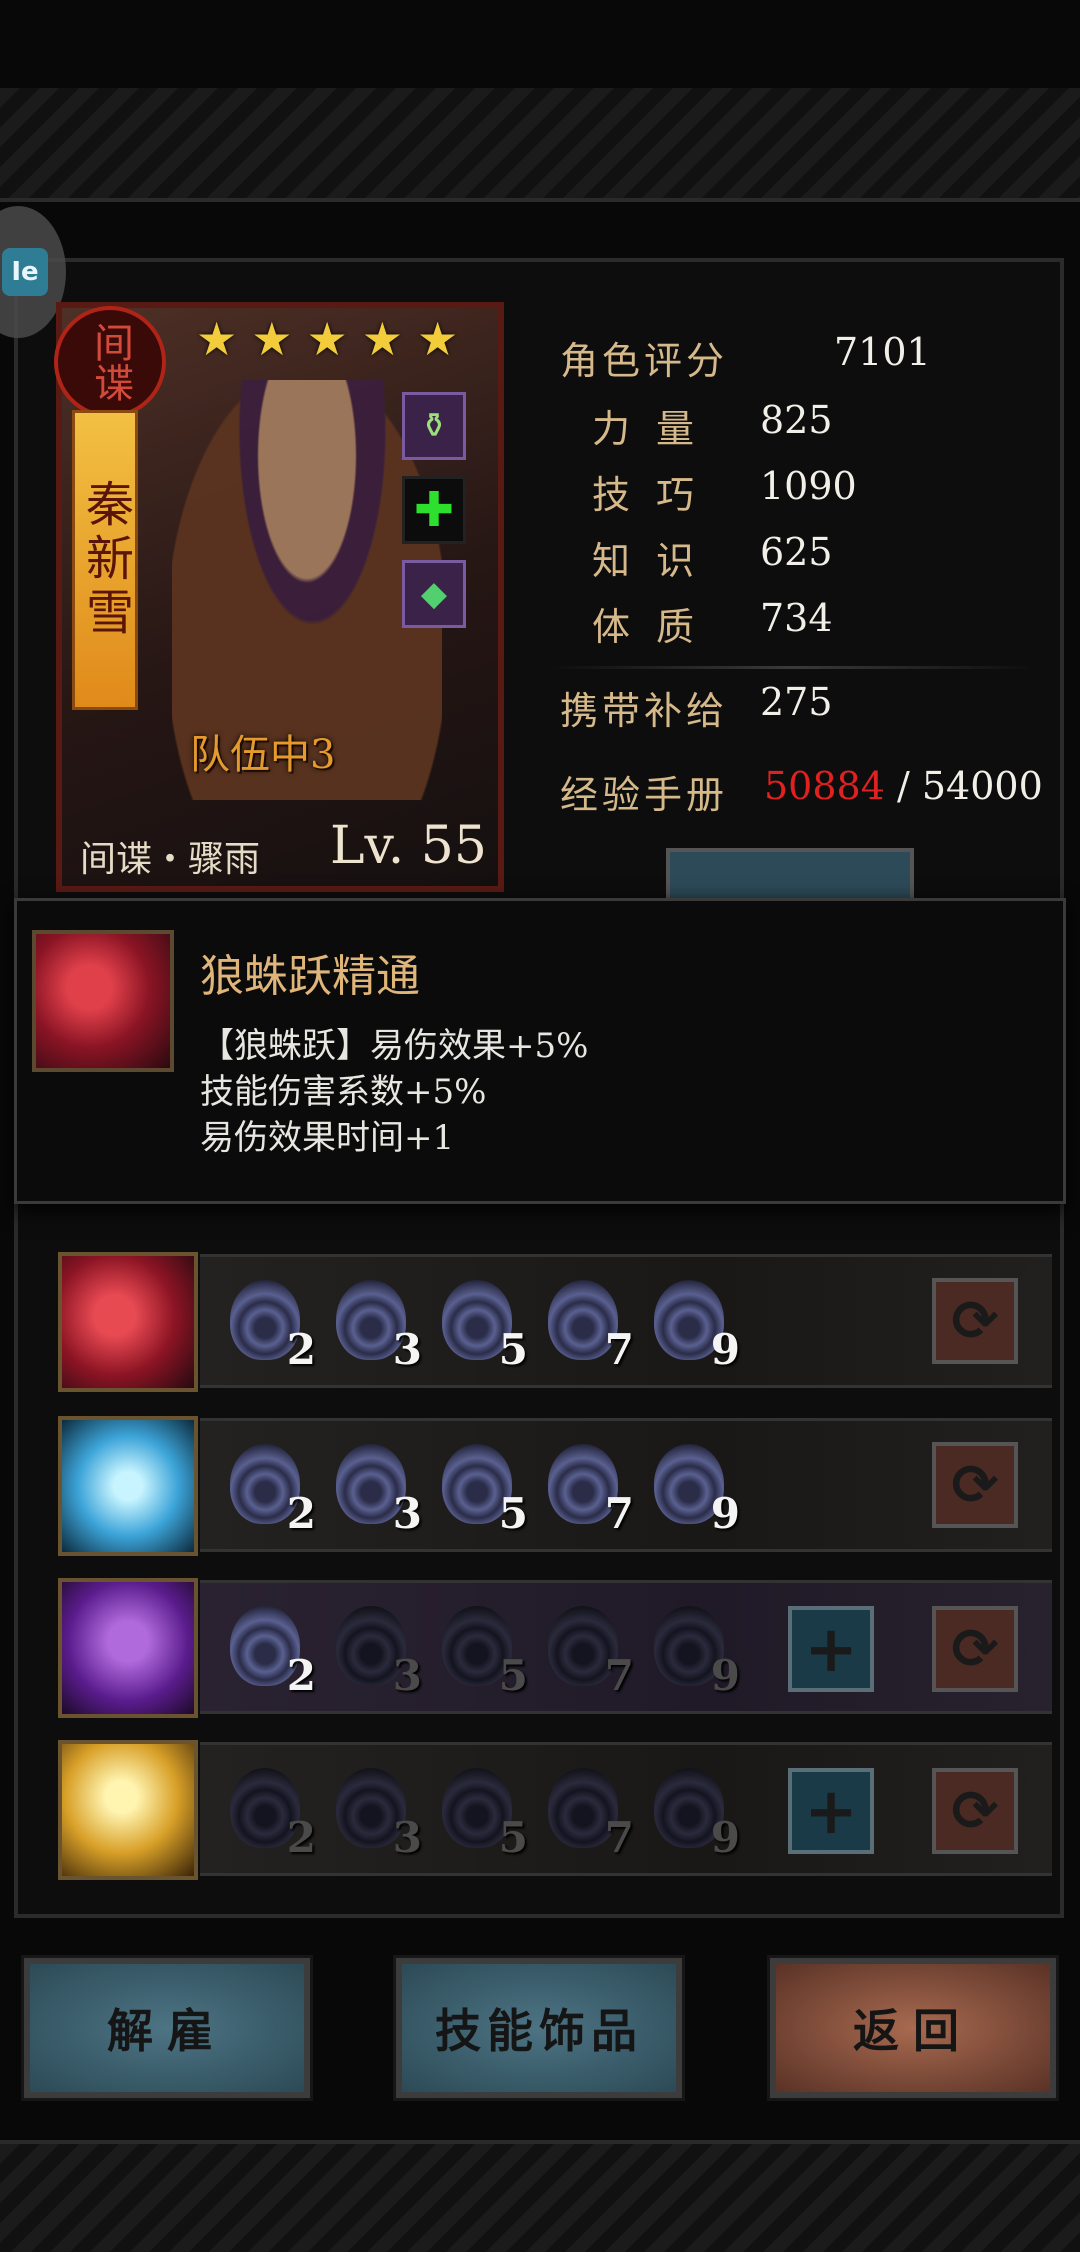 This screenshot has height=2252, width=1080. I want to click on blade-slash-icon, so click(128, 1486).